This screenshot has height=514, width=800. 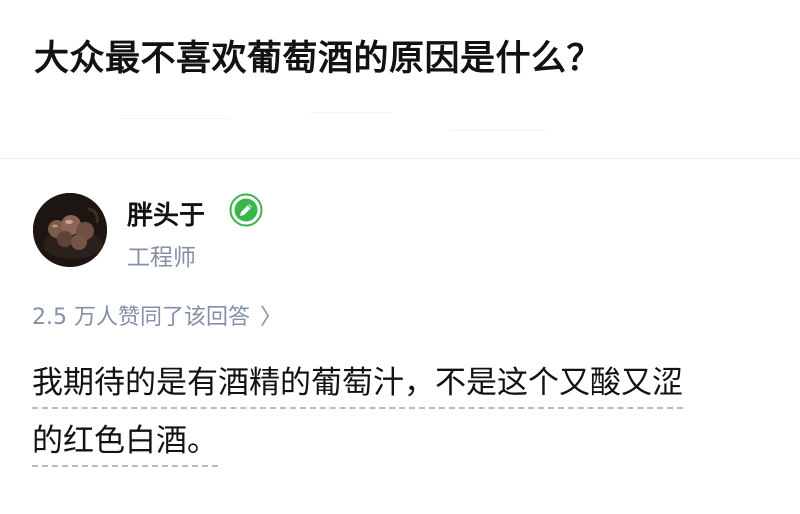 I want to click on answer-text-line: 我期待的是有酒精的葡萄汁，不是这个又酸又涩, so click(x=357, y=387).